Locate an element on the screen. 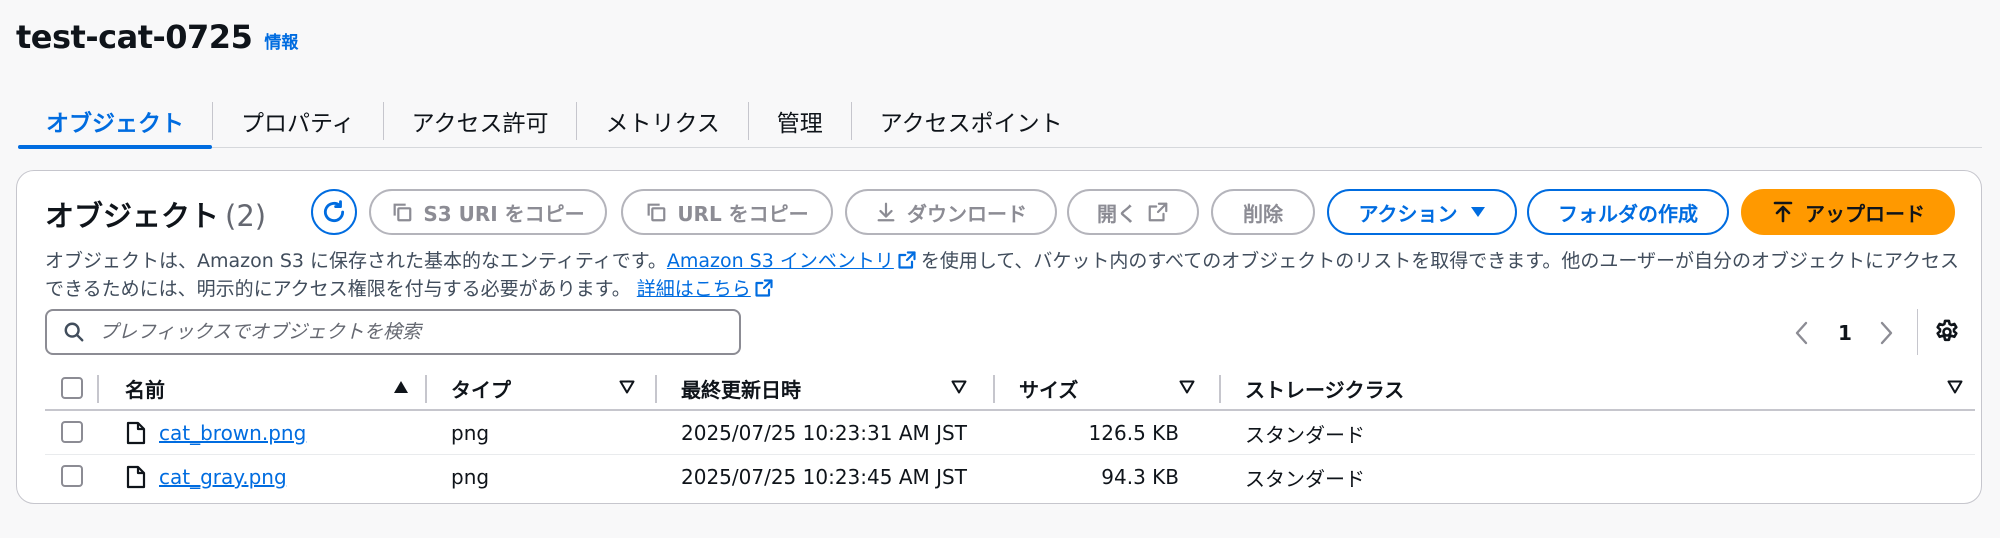  copy-s3-uri-button: S3 URI をコピー is located at coordinates (488, 212).